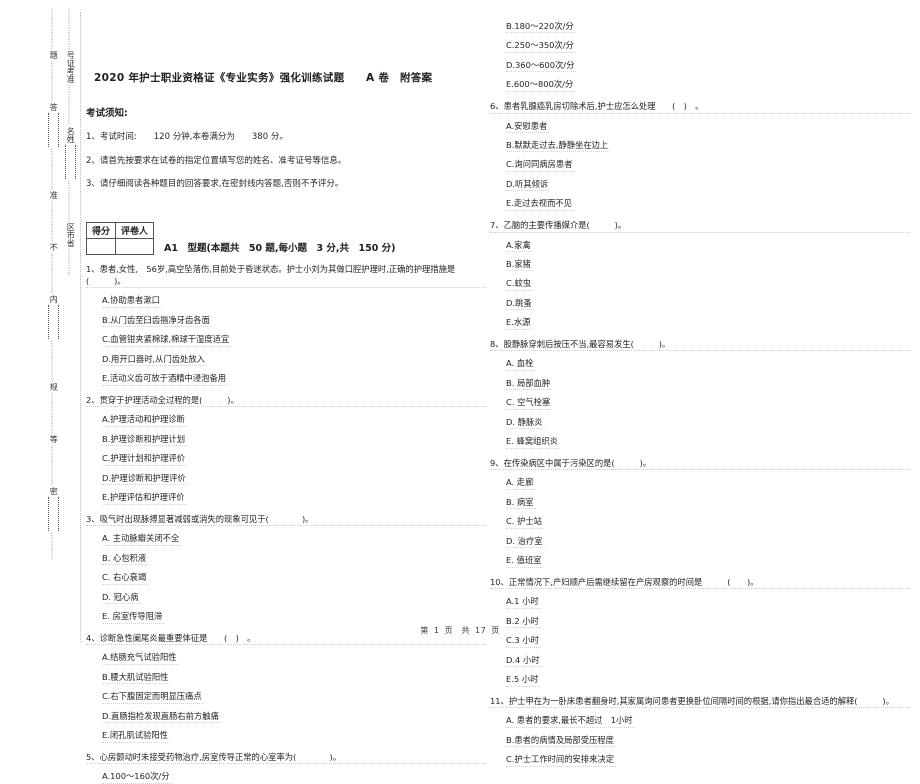 Image resolution: width=920 pixels, height=784 pixels. Describe the element at coordinates (561, 741) in the screenshot. I see `question-option: B.患者的病情及局部受压程度` at that location.